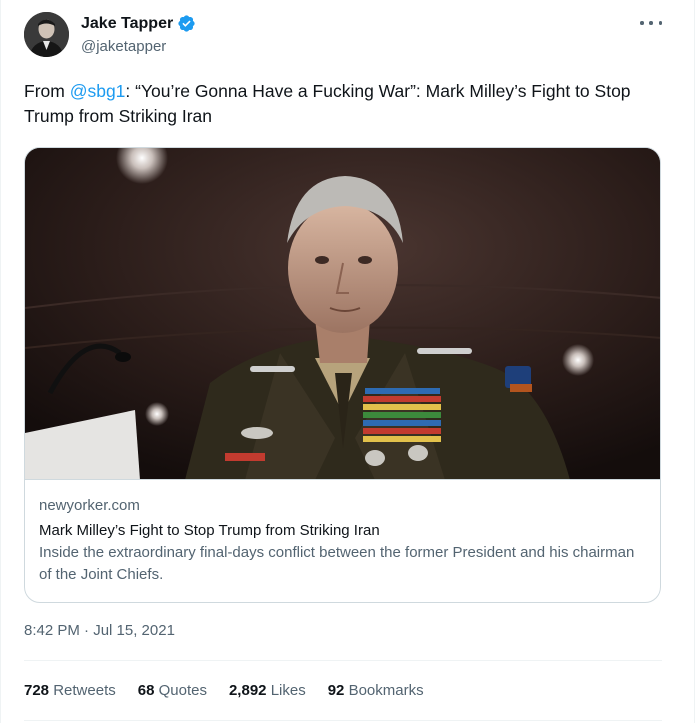 Image resolution: width=695 pixels, height=723 pixels. I want to click on ribbons, so click(402, 415).